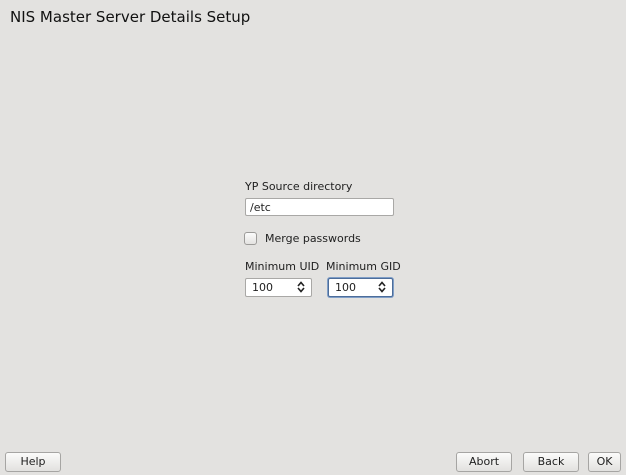 The height and width of the screenshot is (475, 626). Describe the element at coordinates (130, 17) in the screenshot. I see `page-title: NIS Master Server Details Setup` at that location.